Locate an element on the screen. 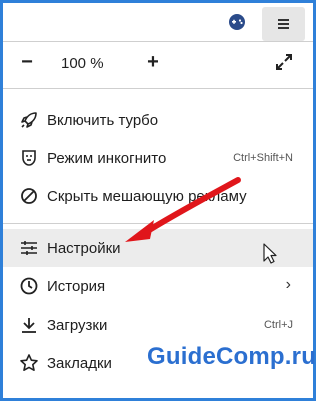 This screenshot has width=320, height=401. menu-topbar is located at coordinates (158, 22).